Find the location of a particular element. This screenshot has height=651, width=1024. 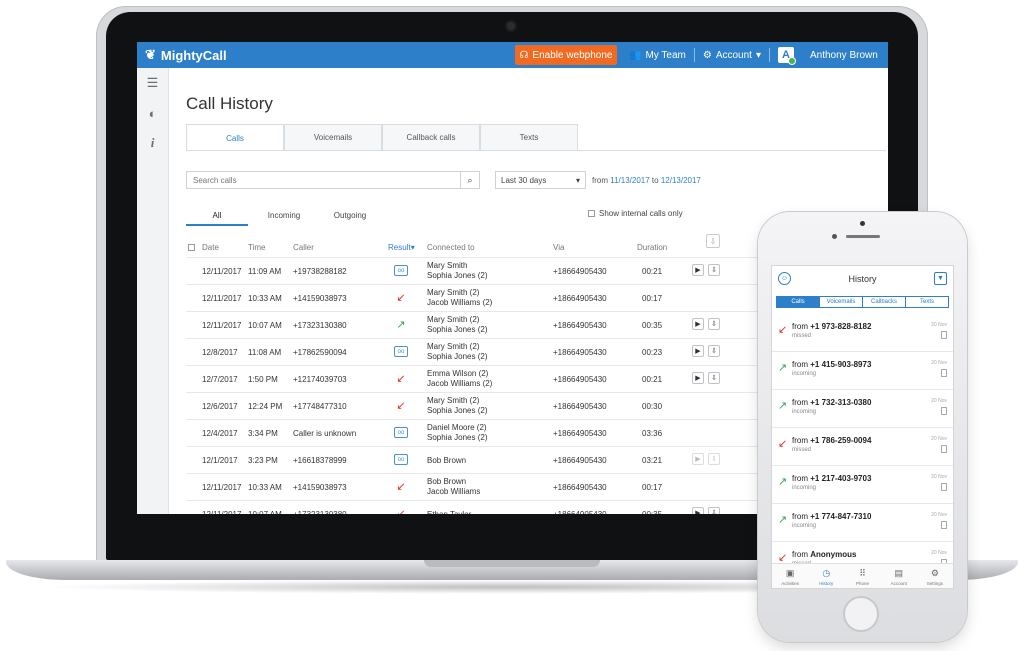

bottom-nav-history: ◷ History is located at coordinates (826, 576).